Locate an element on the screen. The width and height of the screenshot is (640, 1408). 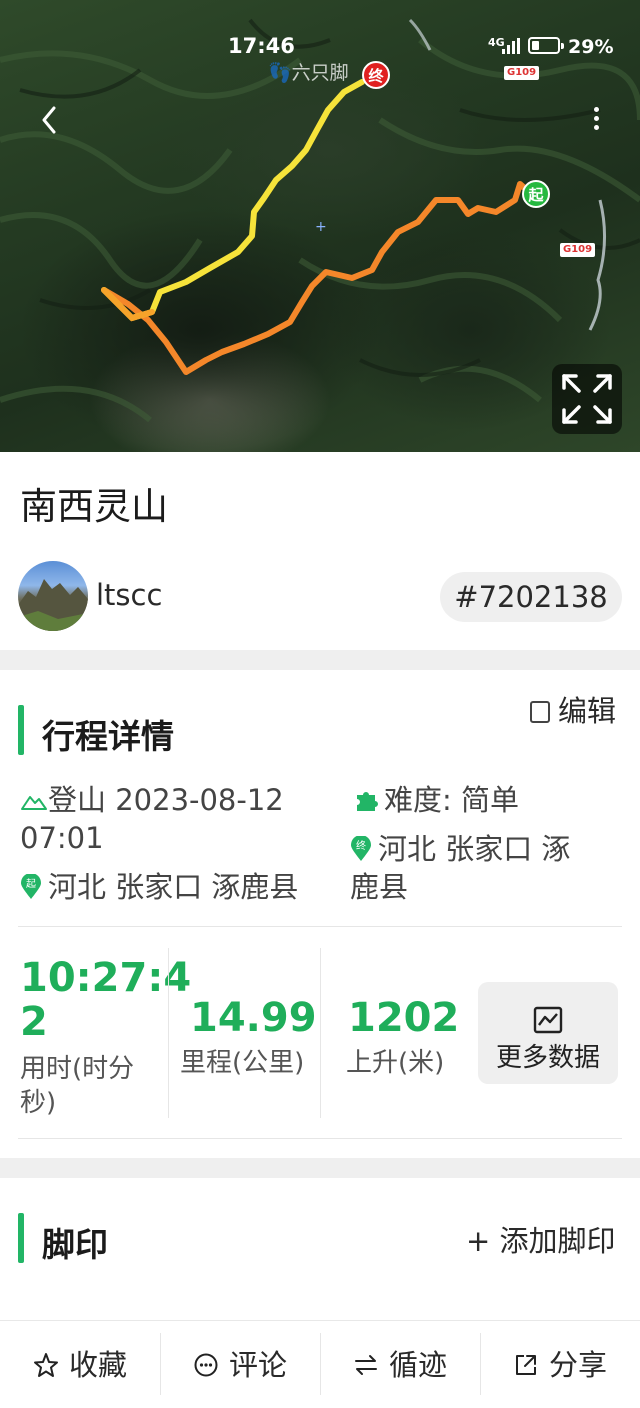
footprint-icon: 👣 is located at coordinates (280, 73).